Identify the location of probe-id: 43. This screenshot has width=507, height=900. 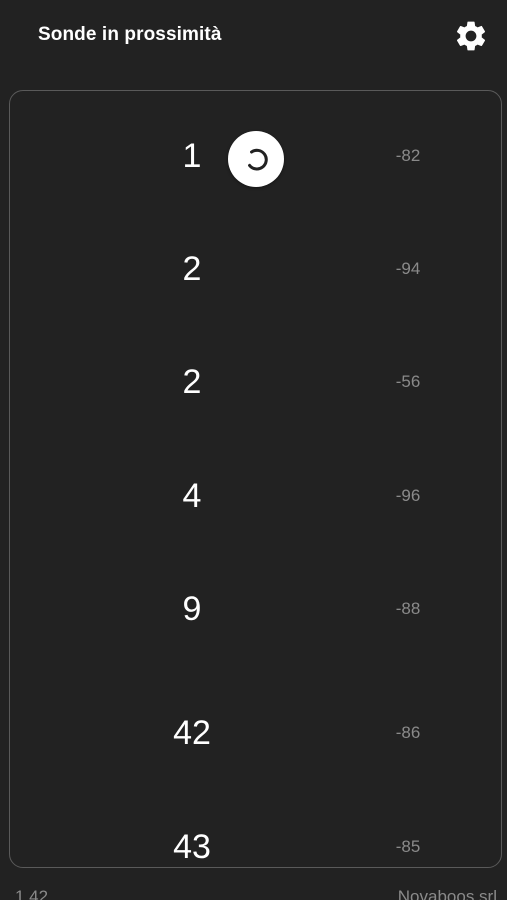
(192, 846).